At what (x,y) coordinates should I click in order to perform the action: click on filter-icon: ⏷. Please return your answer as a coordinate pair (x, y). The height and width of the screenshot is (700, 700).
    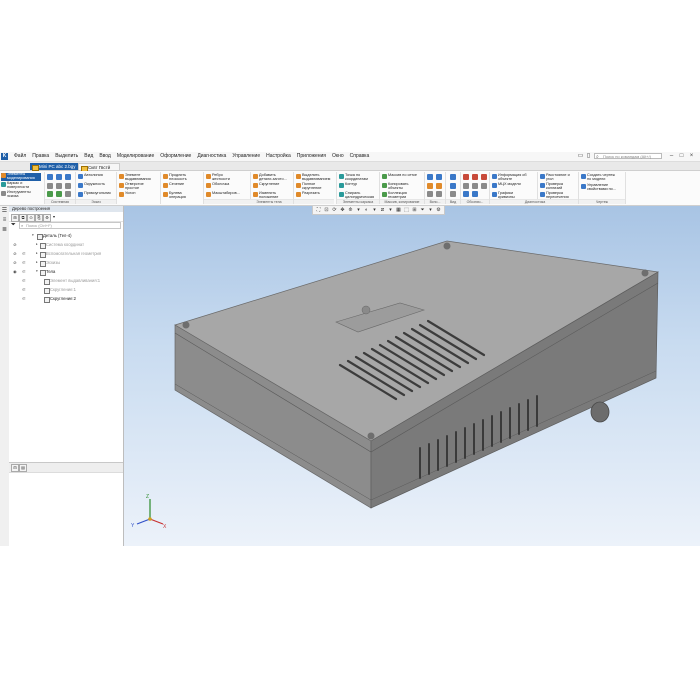
    Looking at the image, I should click on (13, 225).